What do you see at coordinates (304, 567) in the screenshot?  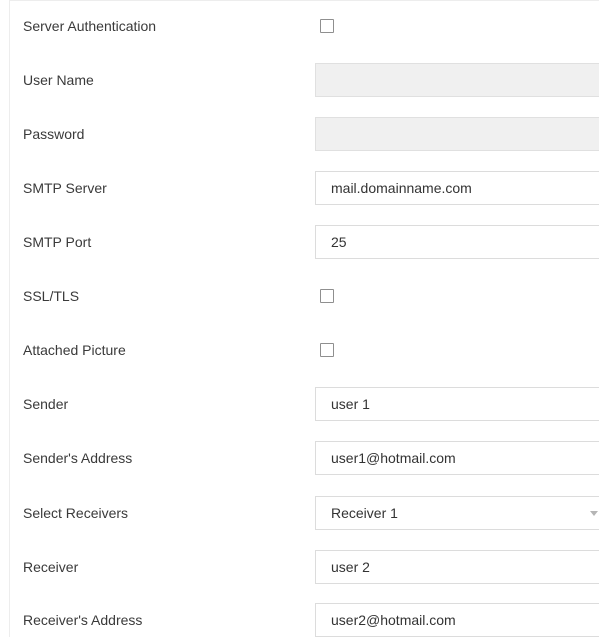 I see `row-receiver: Receiver user 2` at bounding box center [304, 567].